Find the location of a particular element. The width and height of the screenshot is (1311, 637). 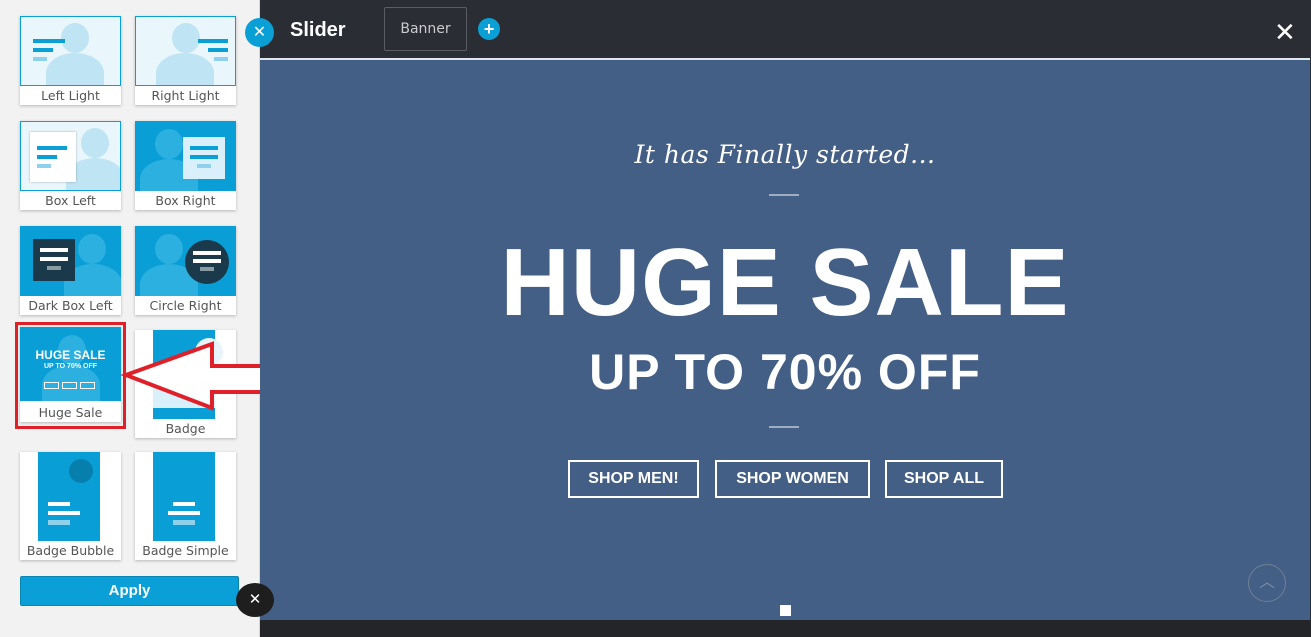

template-label: Dark Box Left is located at coordinates (70, 305).